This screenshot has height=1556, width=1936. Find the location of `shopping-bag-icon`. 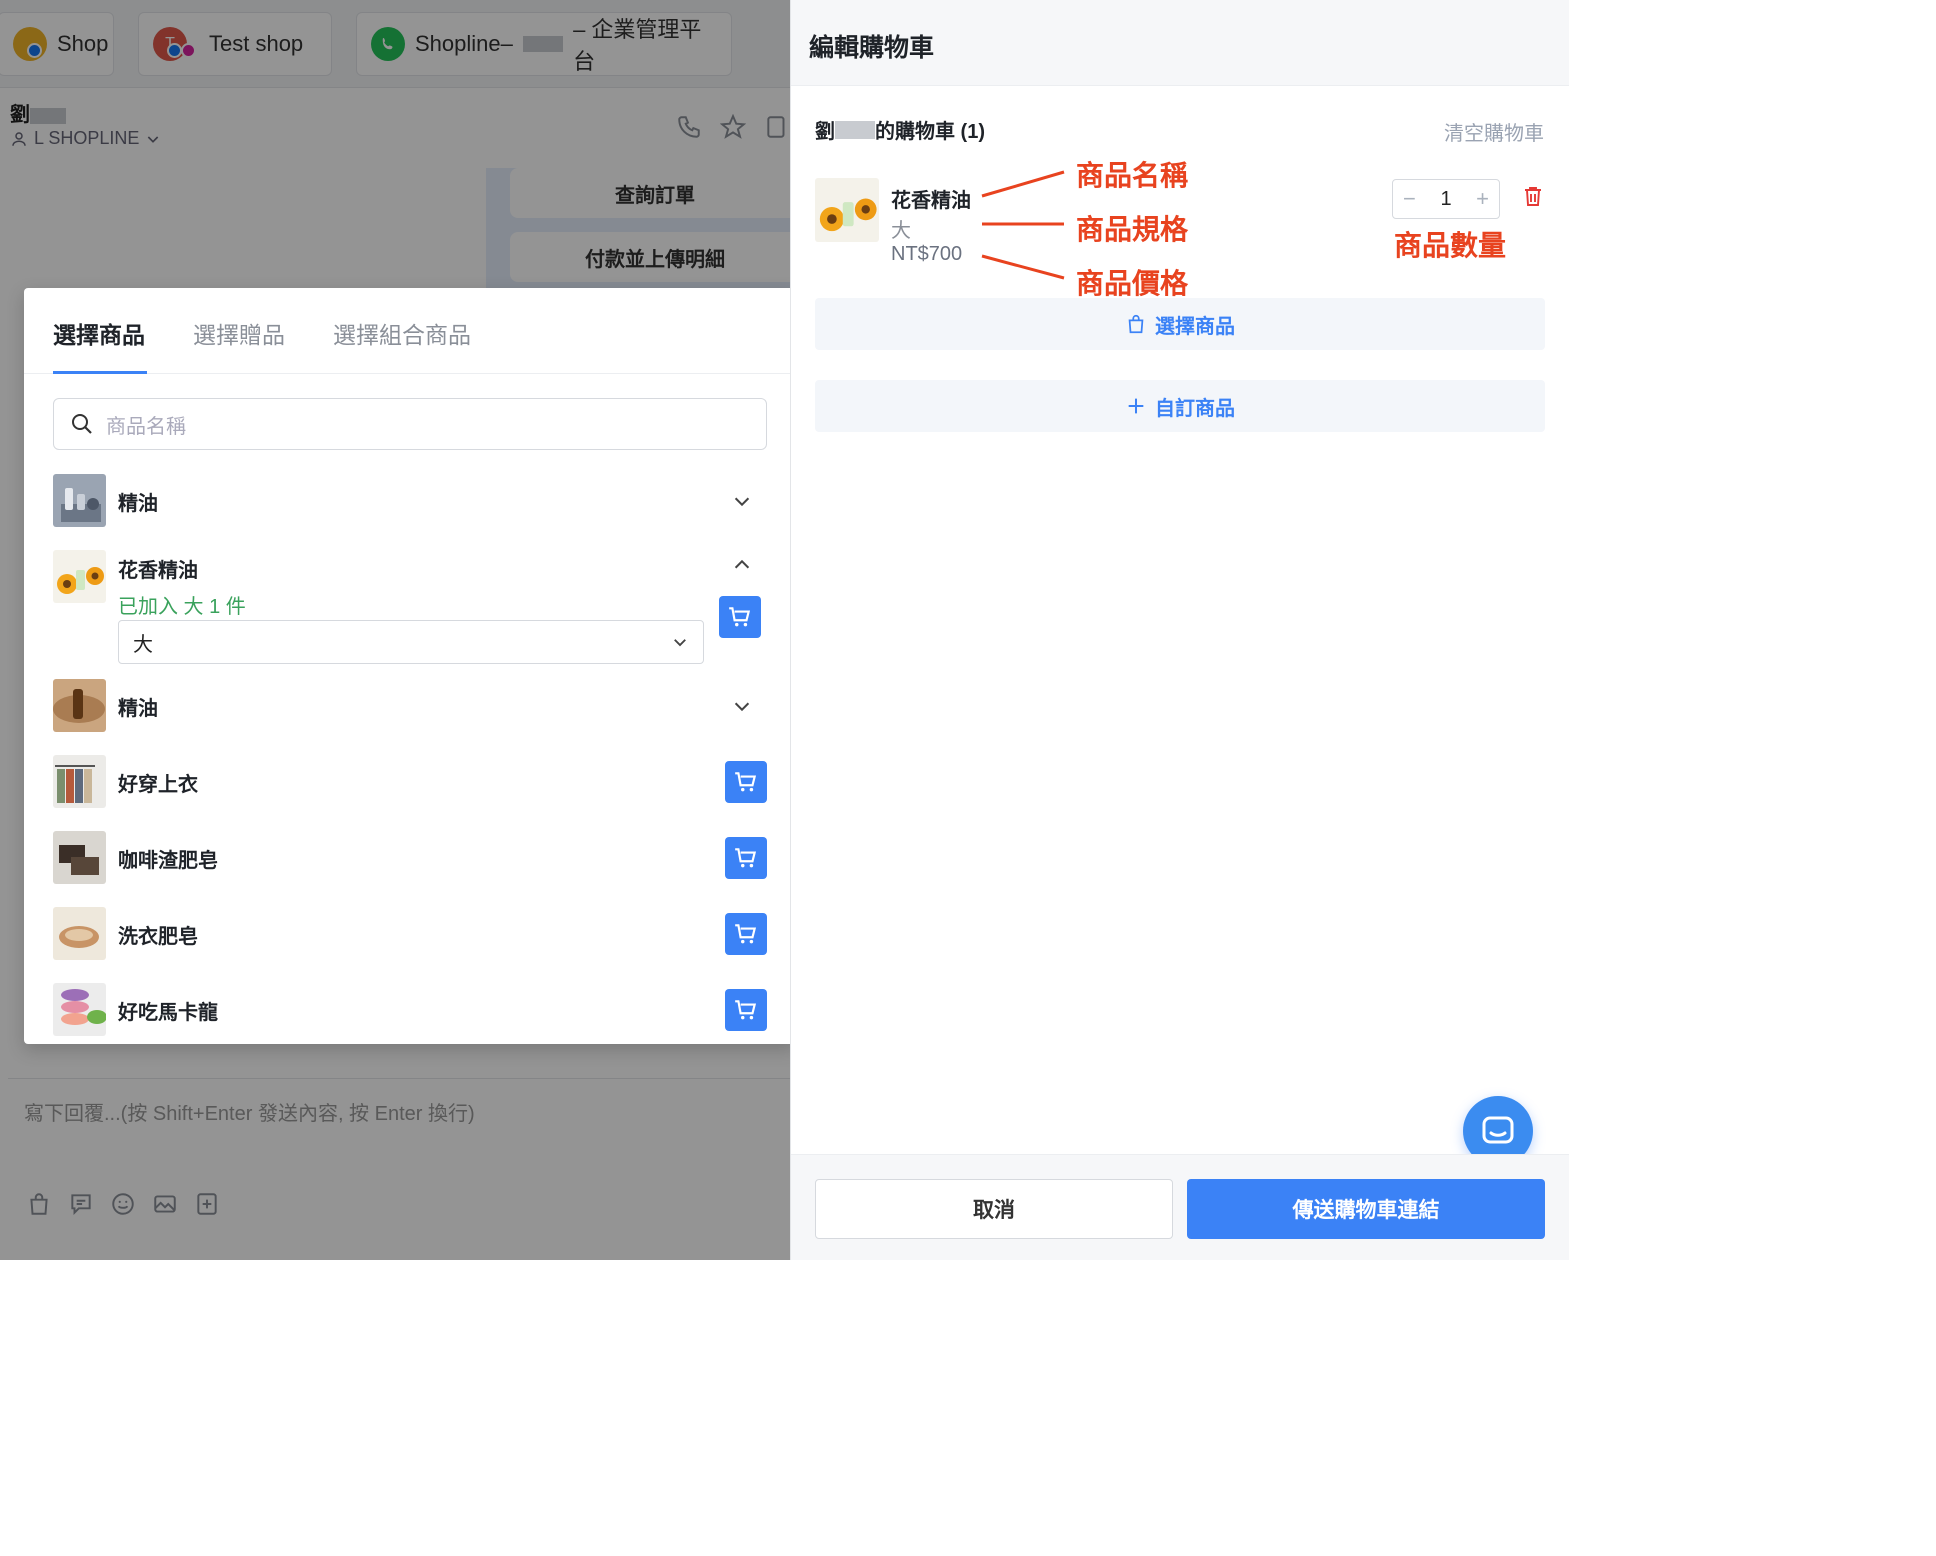

shopping-bag-icon is located at coordinates (1136, 324).